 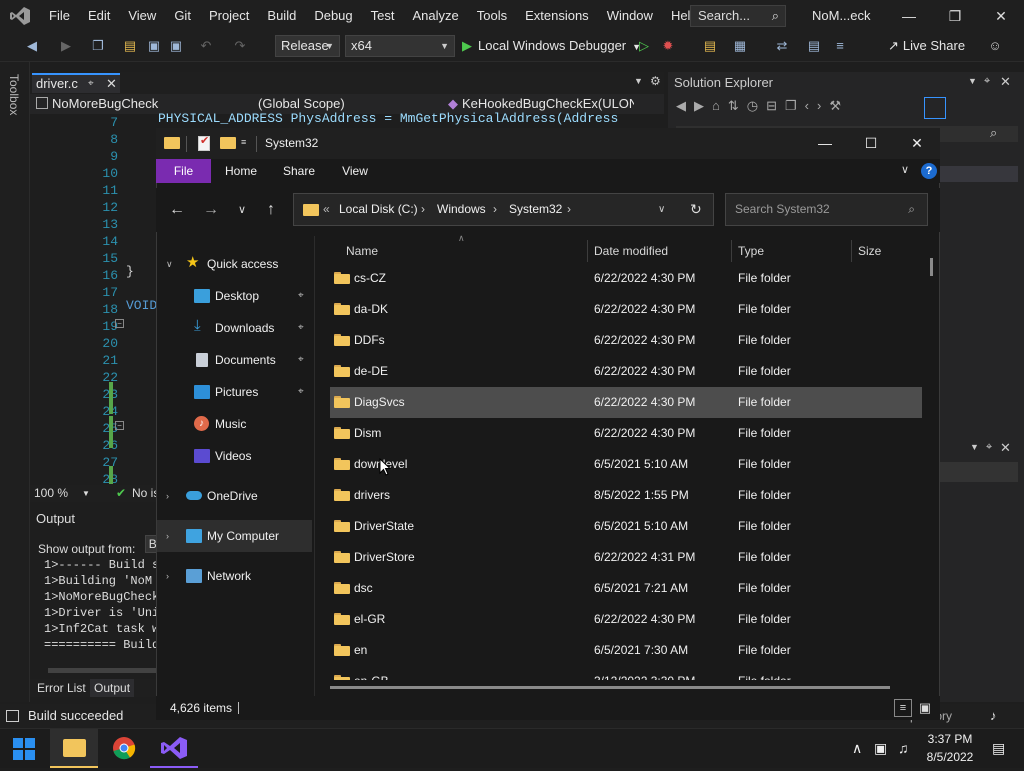 I want to click on explorer-close-button: ✕, so click(x=917, y=143).